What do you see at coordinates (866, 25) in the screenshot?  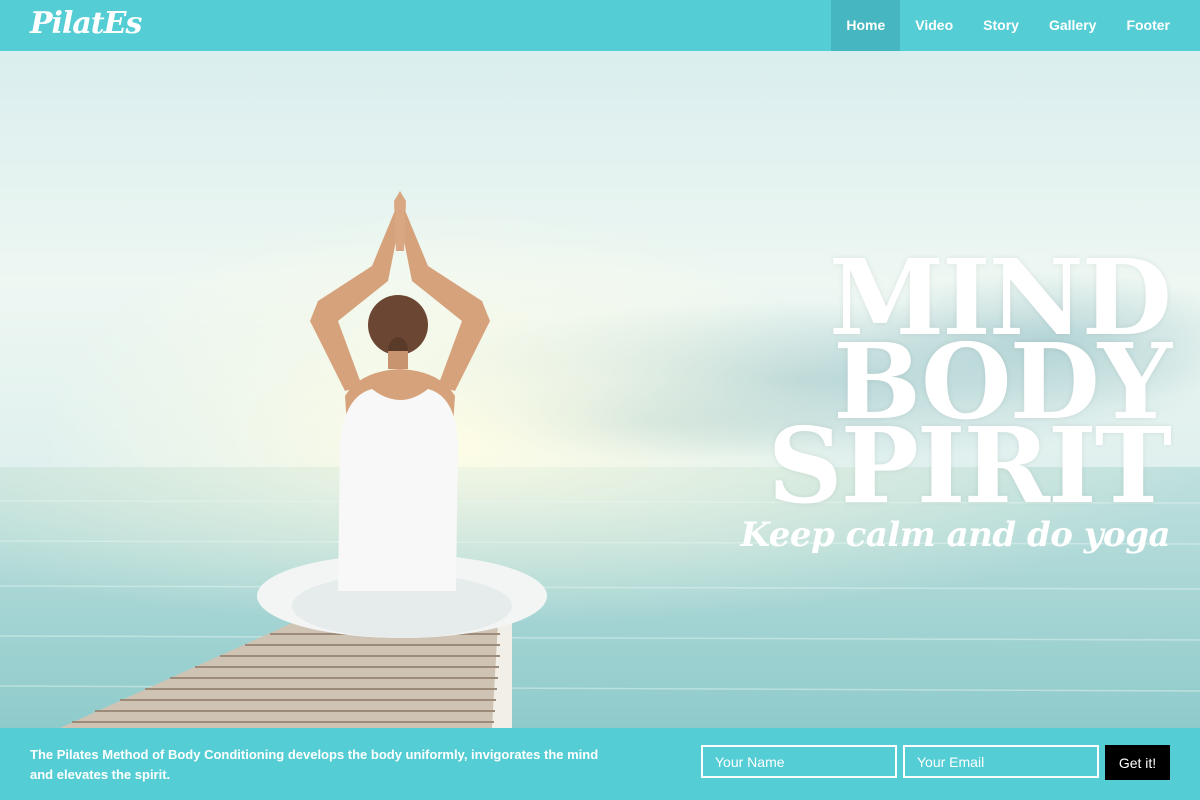 I see `nav-item-home: Home` at bounding box center [866, 25].